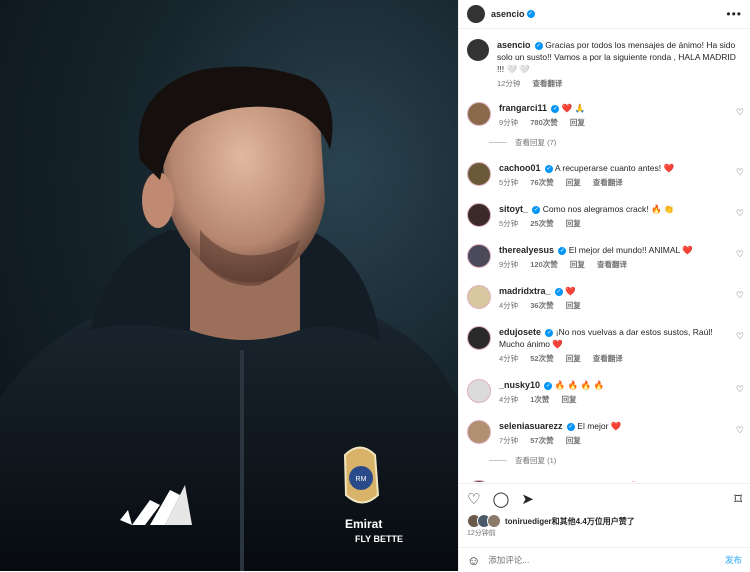 Image resolution: width=750 pixels, height=572 pixels. I want to click on svg-text: RM, so click(361, 479).